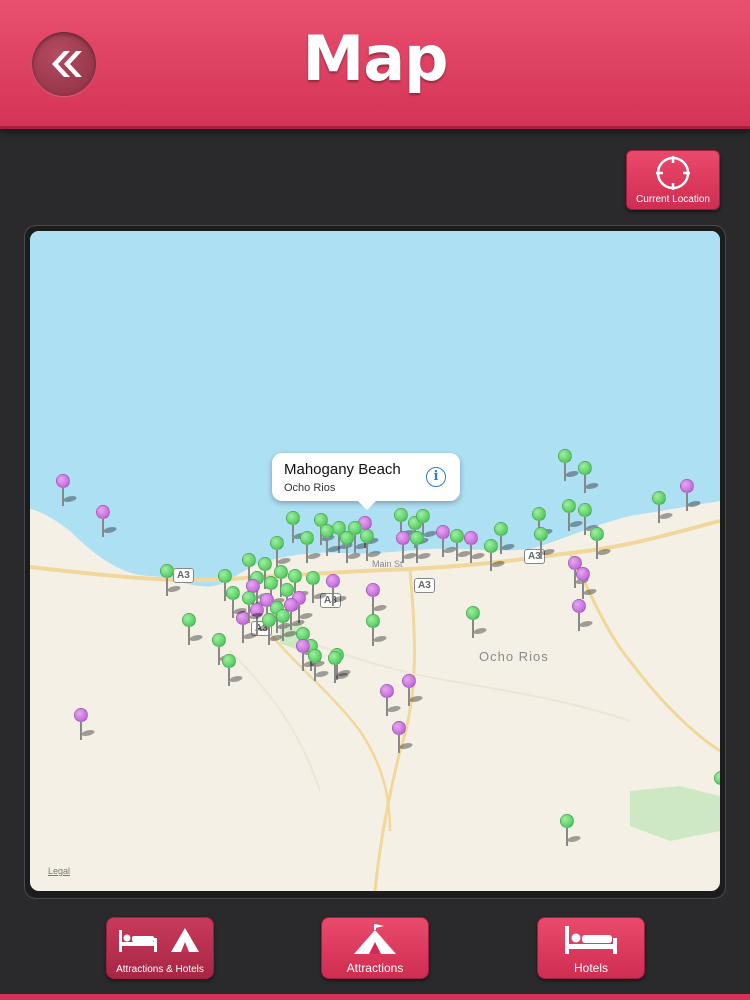  I want to click on page-title: Map, so click(375, 58).